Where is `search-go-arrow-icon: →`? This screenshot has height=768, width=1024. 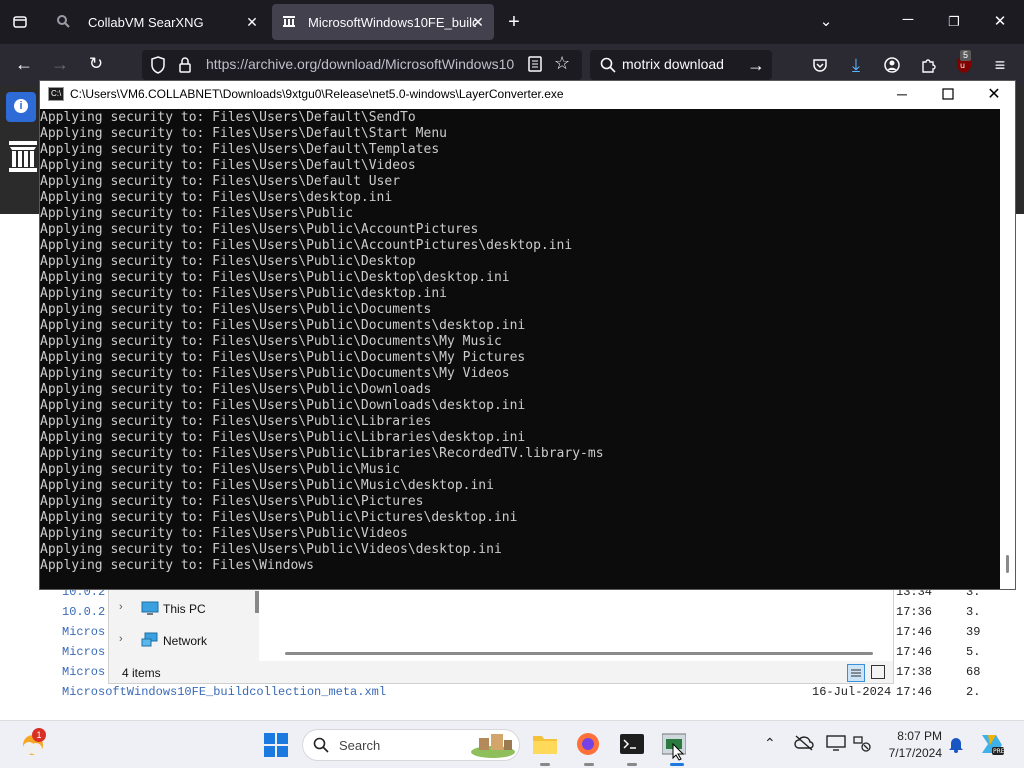 search-go-arrow-icon: → is located at coordinates (756, 65).